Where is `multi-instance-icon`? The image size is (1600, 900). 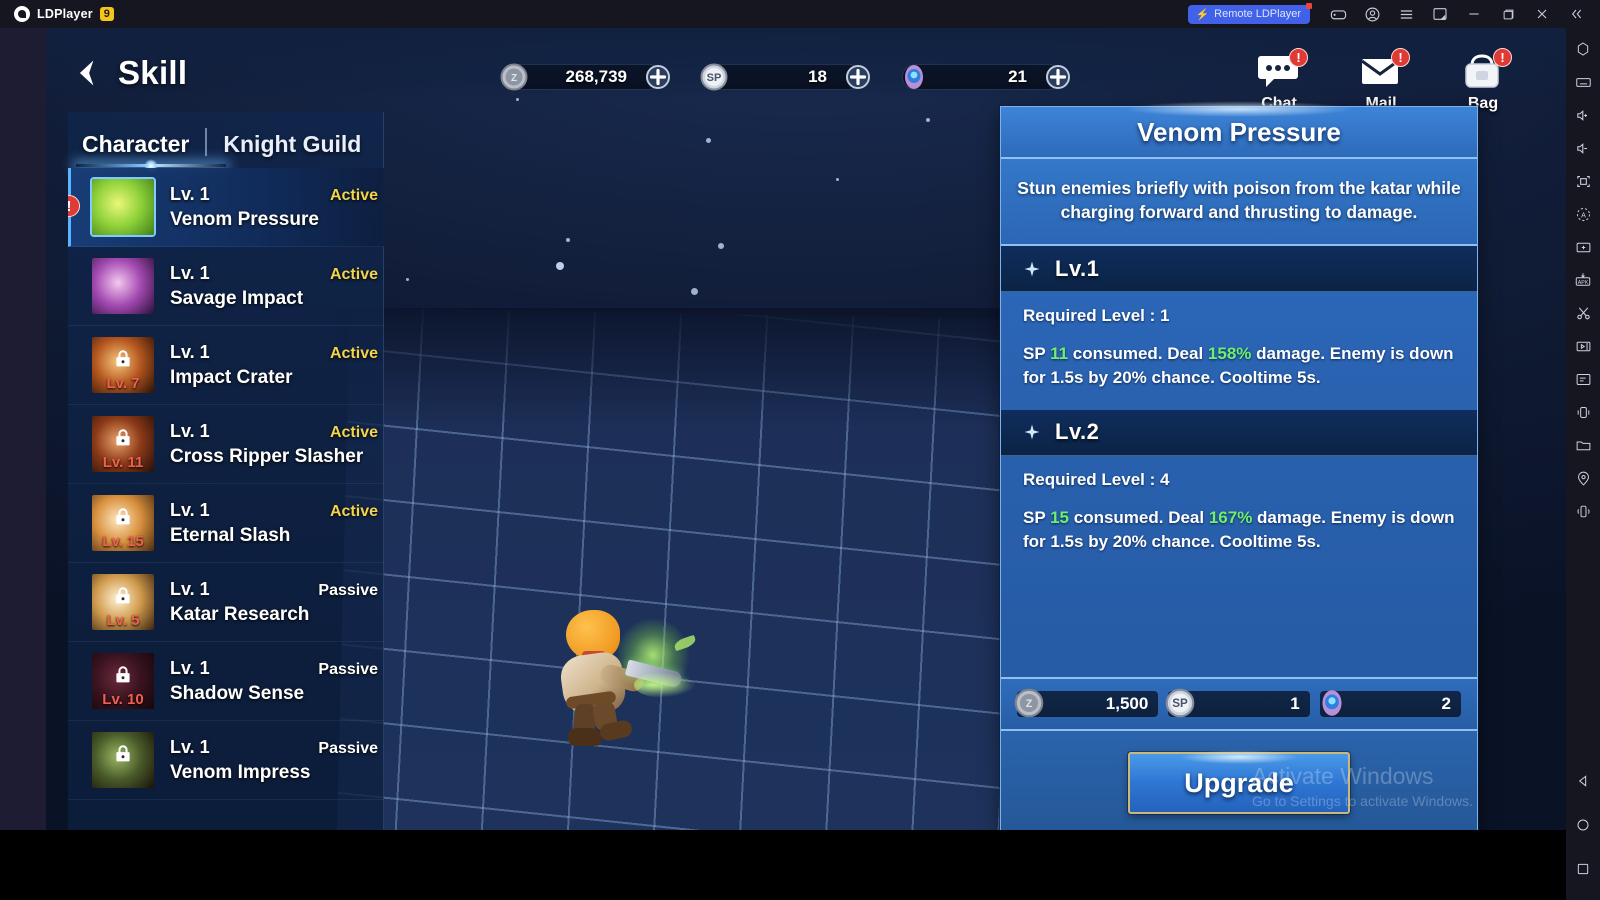 multi-instance-icon is located at coordinates (1440, 14).